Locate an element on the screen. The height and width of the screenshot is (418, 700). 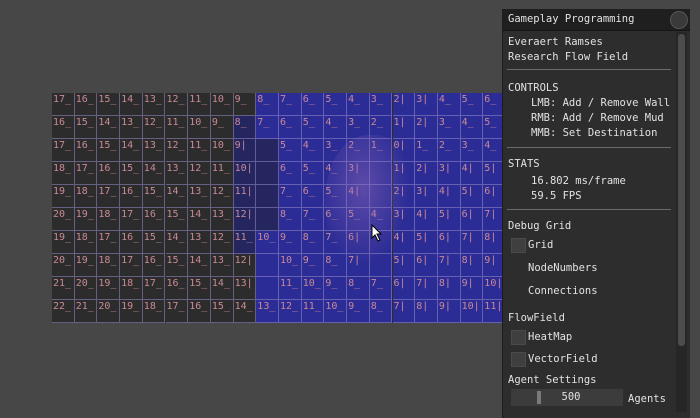
grid-cell: 1| is located at coordinates (404, 173).